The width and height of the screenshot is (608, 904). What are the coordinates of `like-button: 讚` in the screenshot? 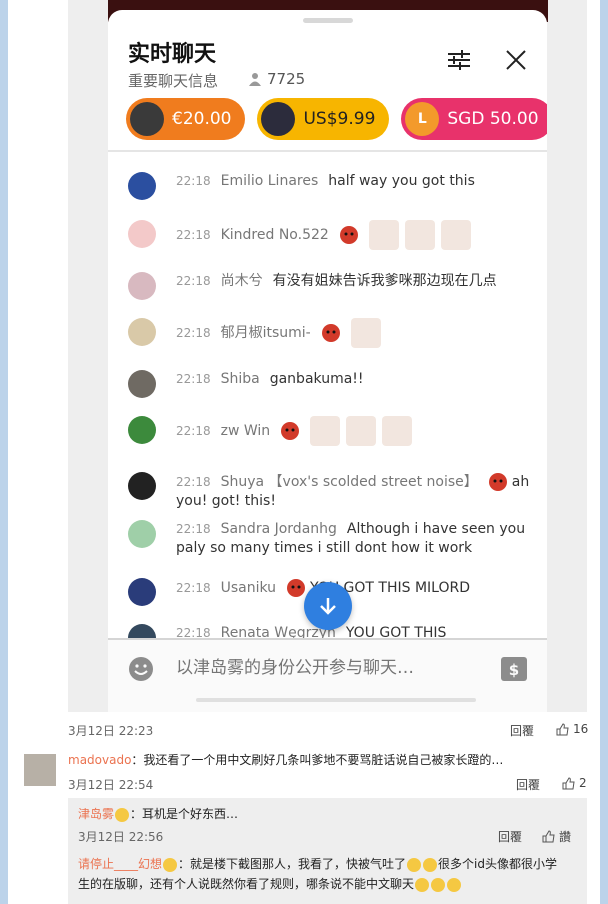 It's located at (556, 836).